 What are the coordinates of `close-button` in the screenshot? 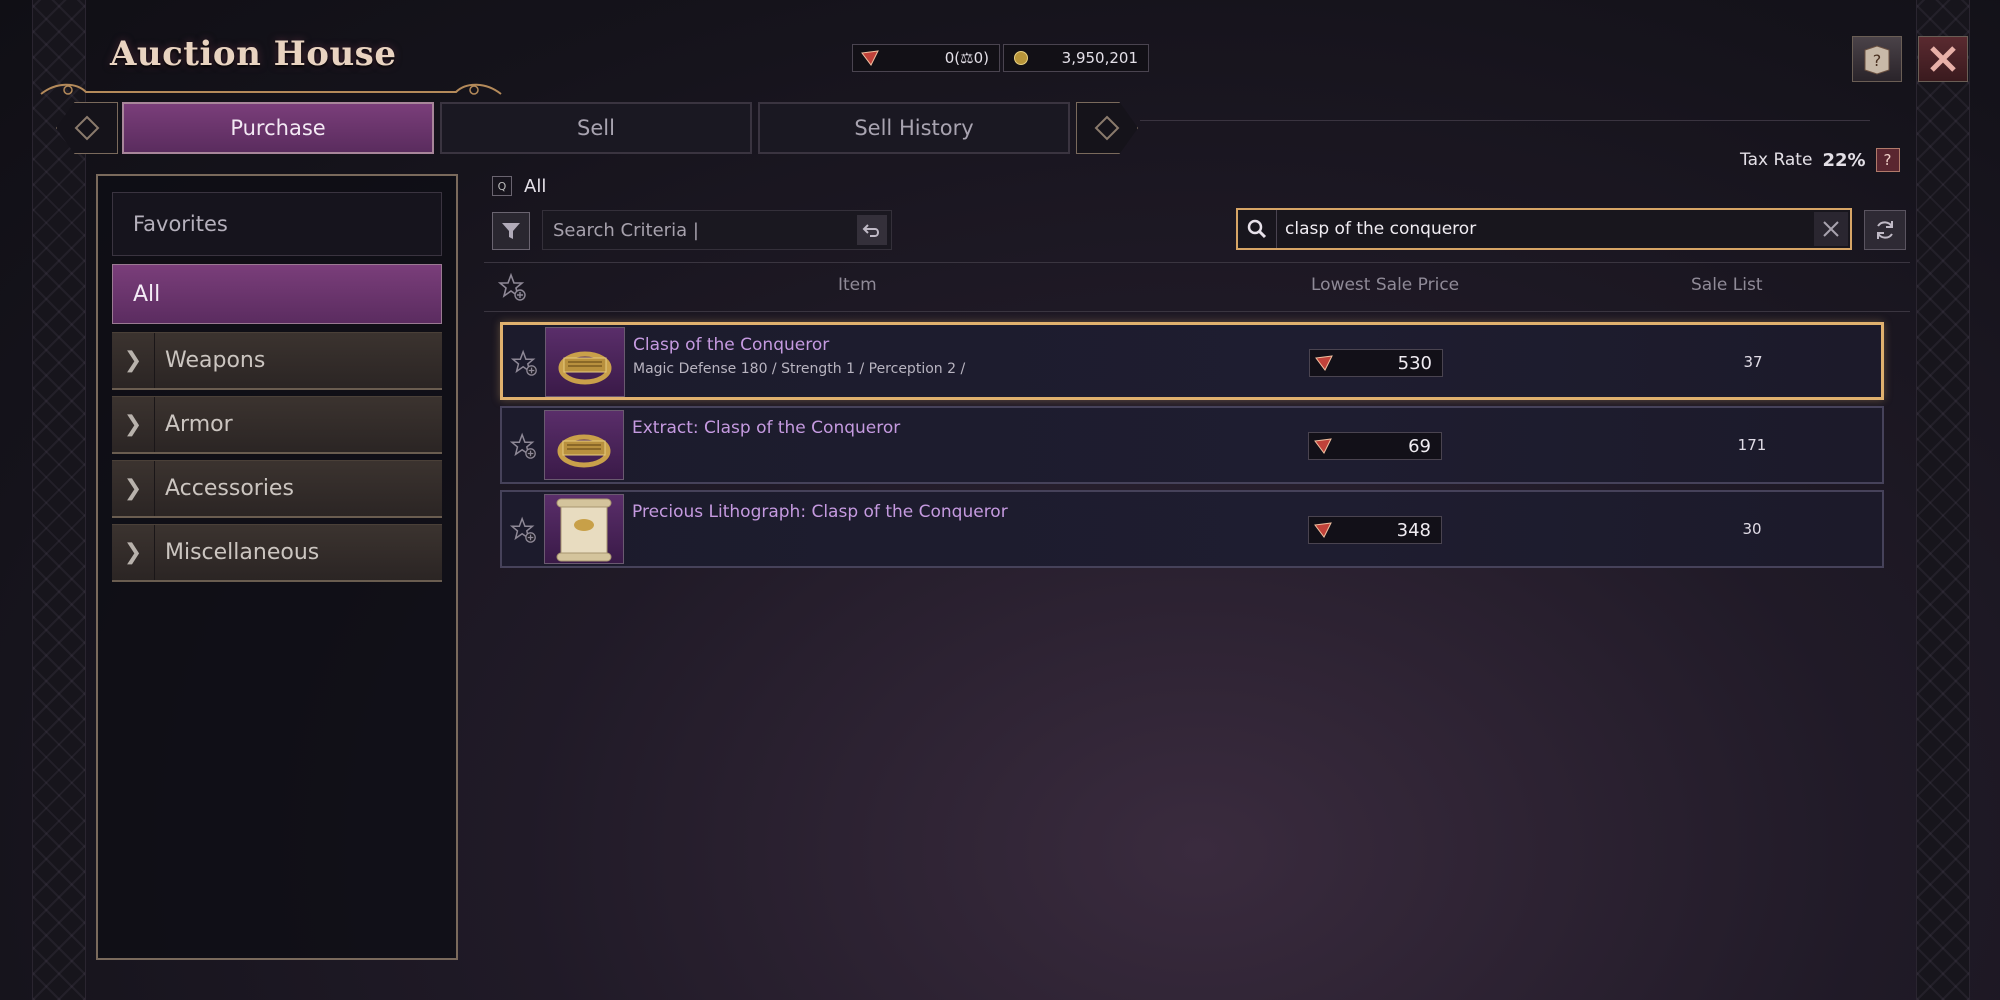 It's located at (1943, 59).